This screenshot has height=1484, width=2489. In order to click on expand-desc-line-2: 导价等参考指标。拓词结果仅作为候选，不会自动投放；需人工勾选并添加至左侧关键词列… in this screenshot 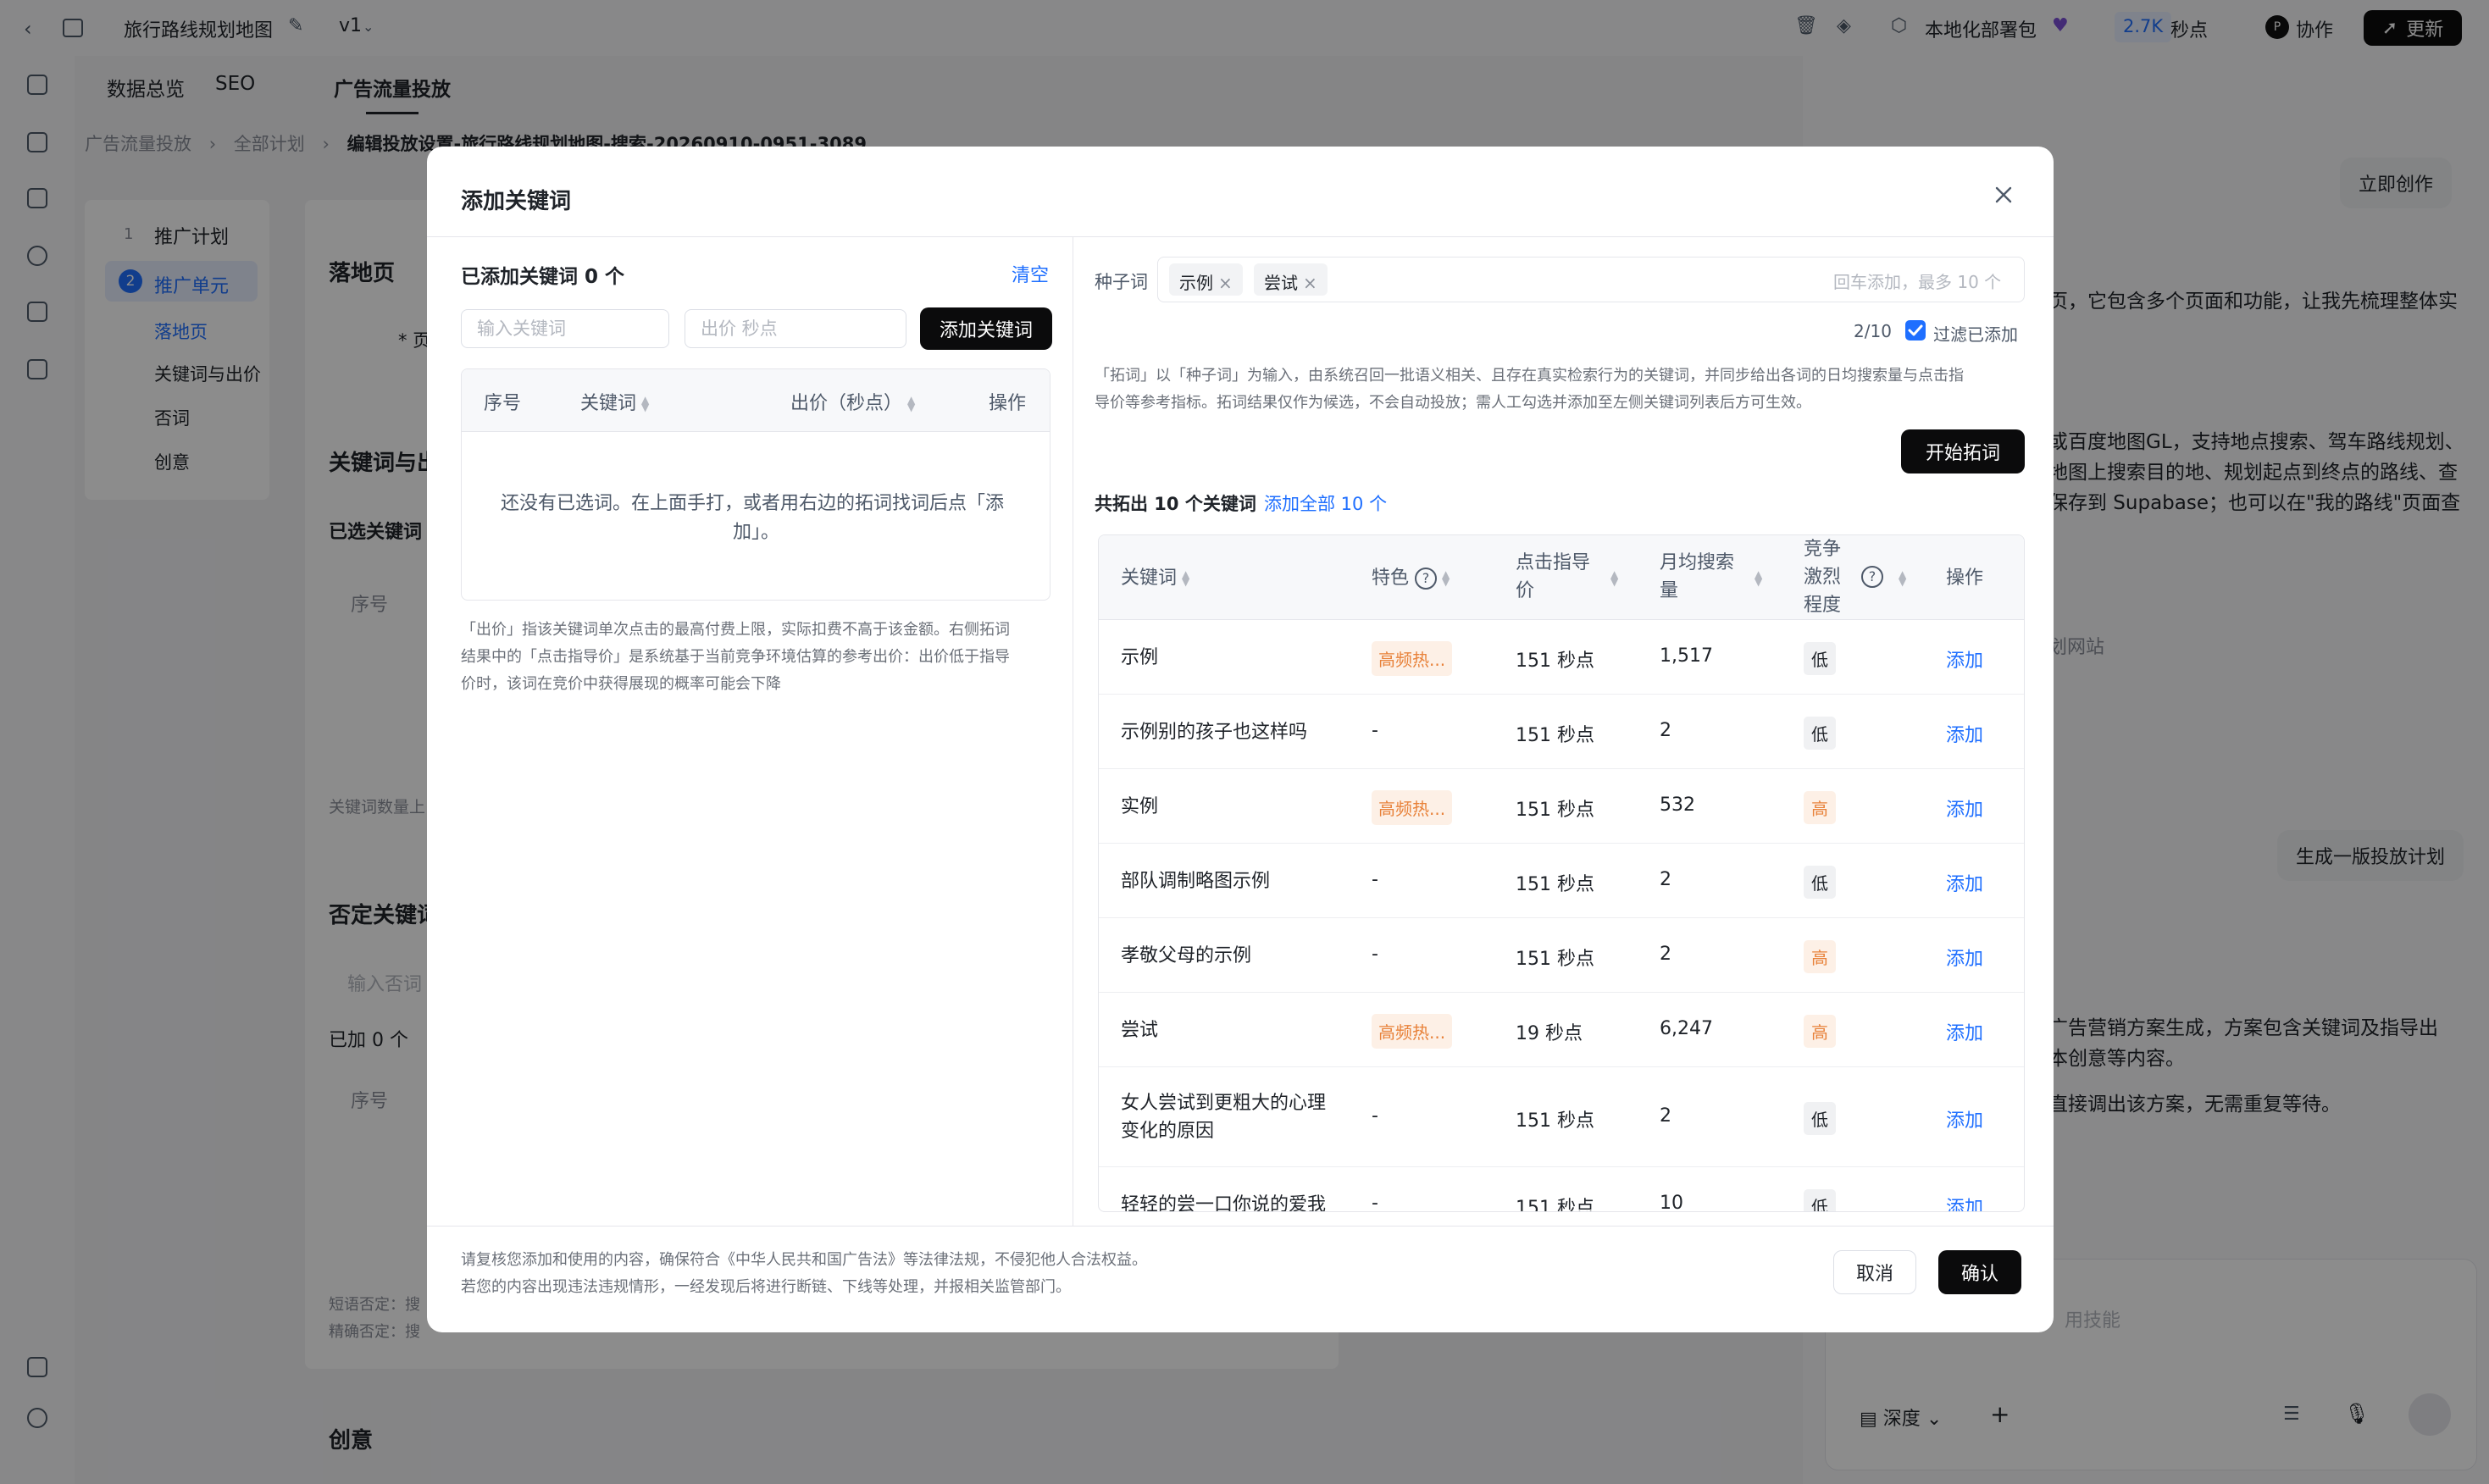, I will do `click(1453, 403)`.